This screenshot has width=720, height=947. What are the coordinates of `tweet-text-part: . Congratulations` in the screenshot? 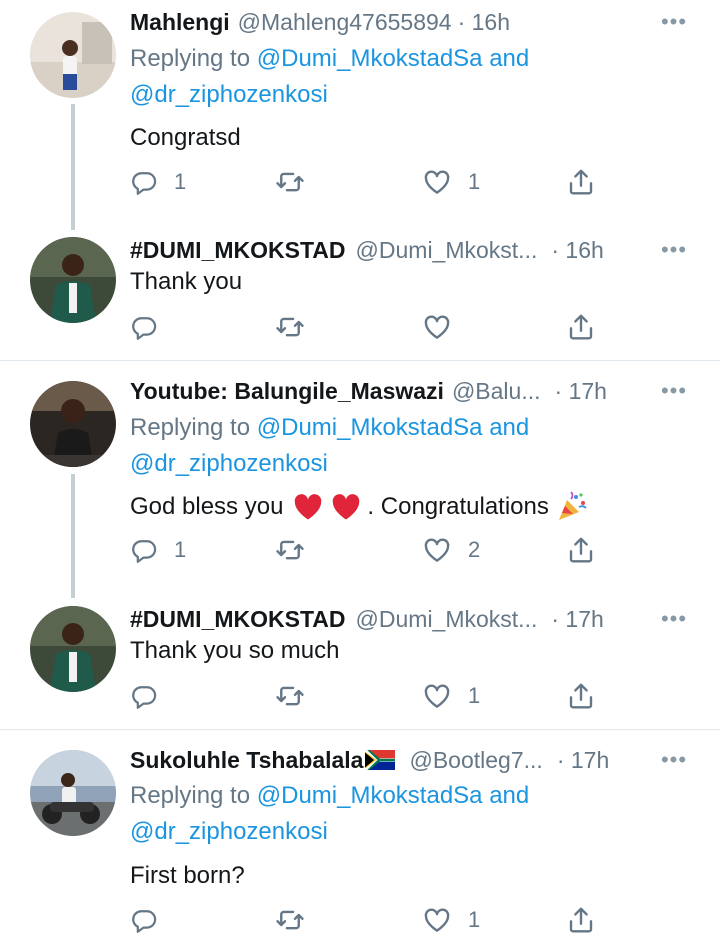 It's located at (458, 506).